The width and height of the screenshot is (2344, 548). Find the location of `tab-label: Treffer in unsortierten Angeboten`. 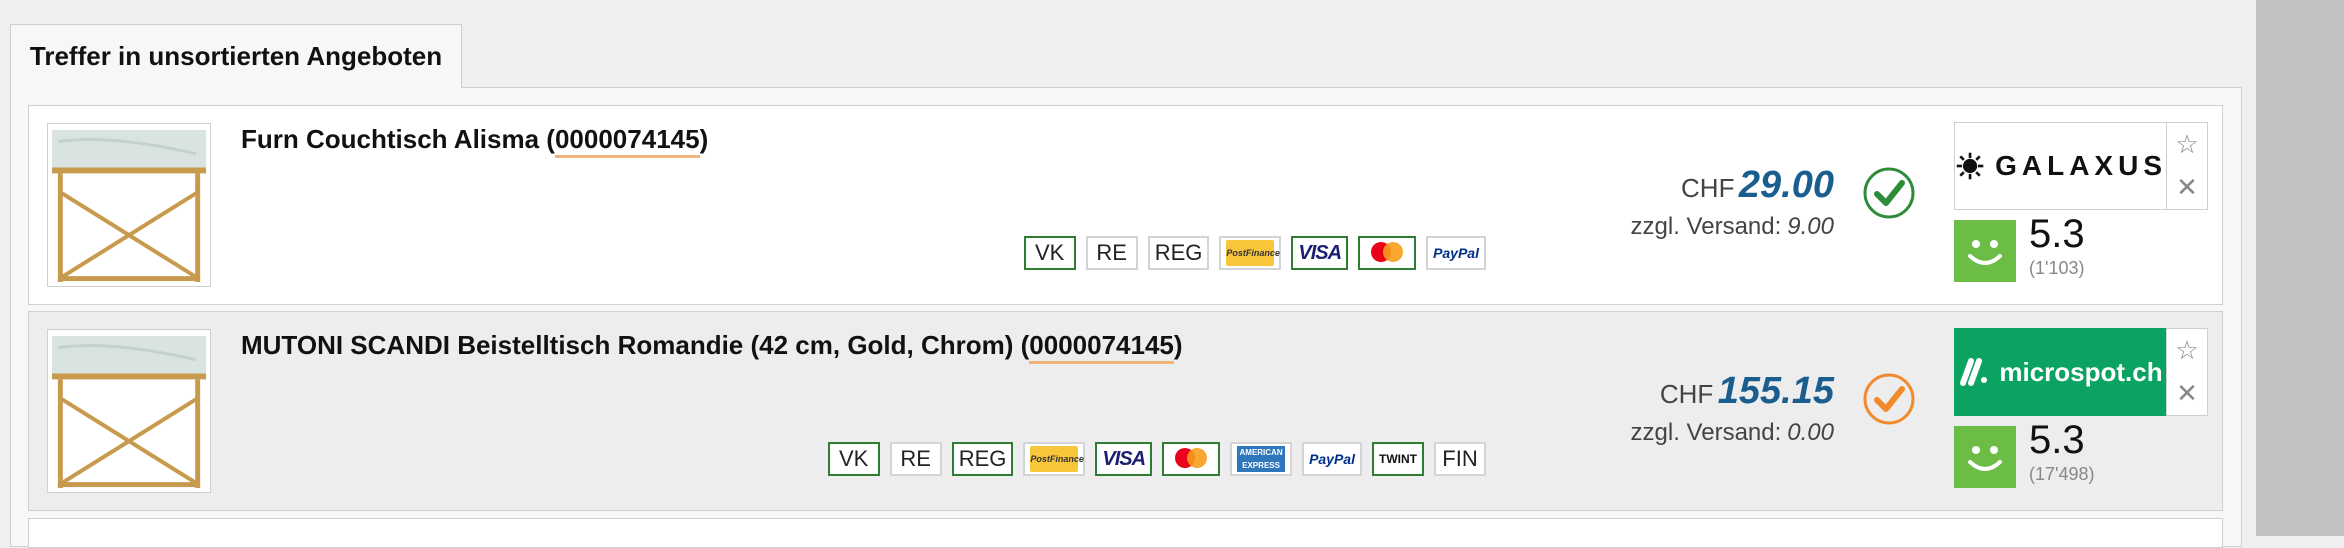

tab-label: Treffer in unsortierten Angeboten is located at coordinates (236, 56).